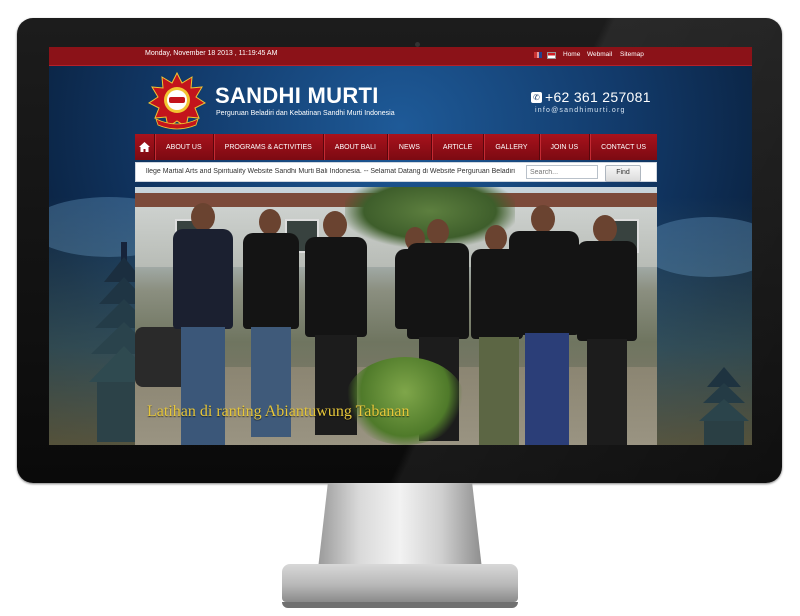 The image size is (800, 616). Describe the element at coordinates (623, 147) in the screenshot. I see `nav-contact-us: CONTACT US` at that location.